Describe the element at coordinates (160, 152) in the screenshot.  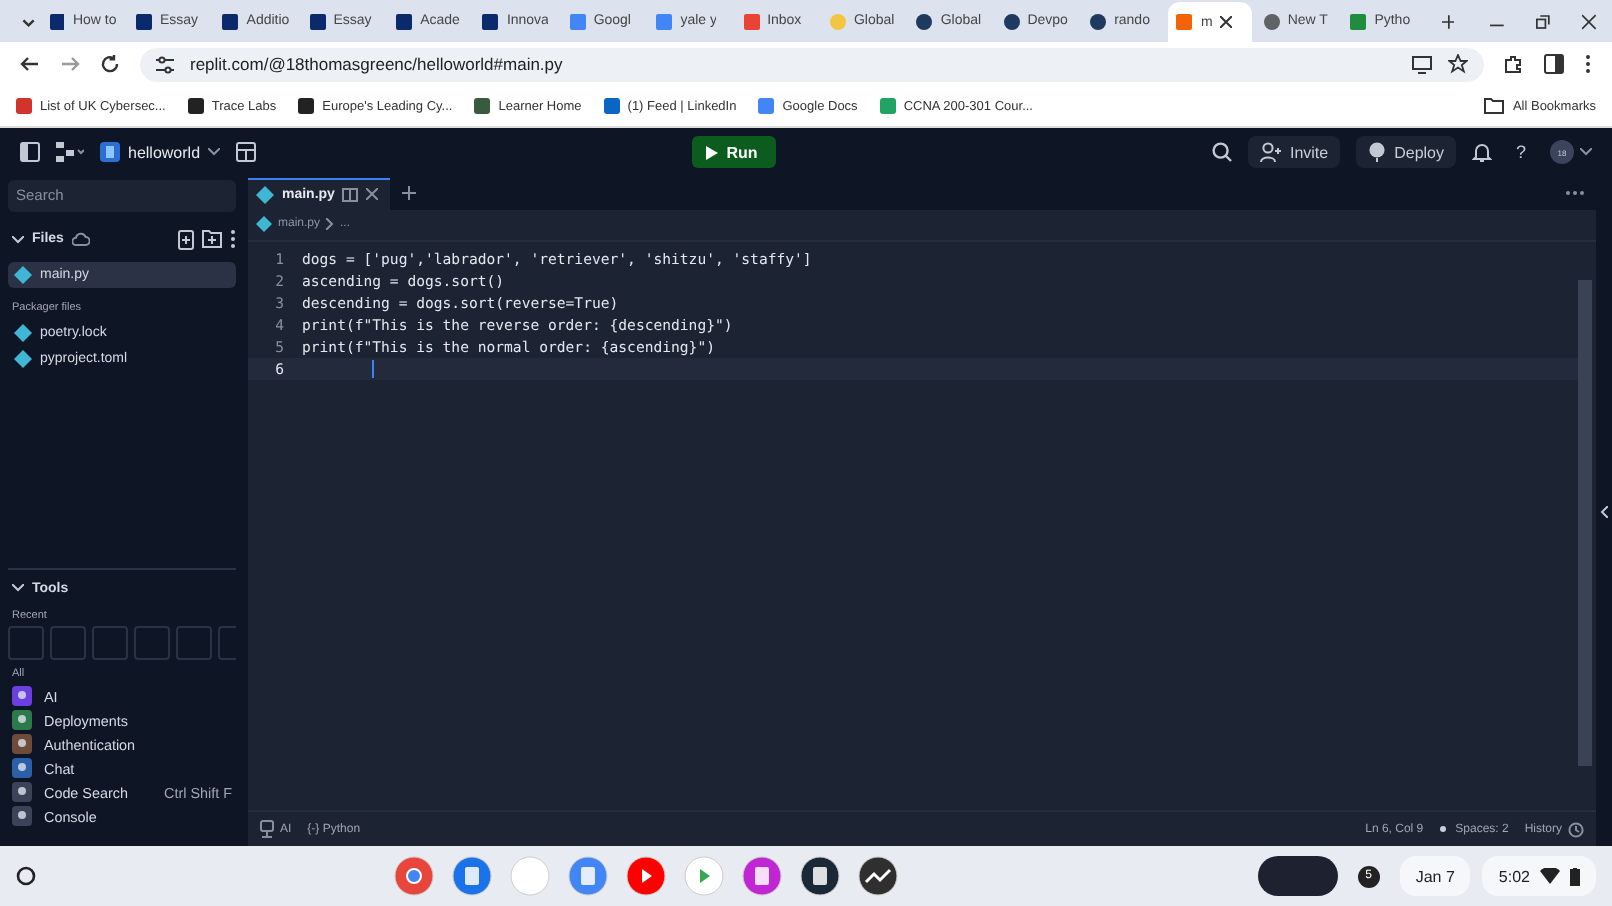
I see `project-switcher: helloworld` at that location.